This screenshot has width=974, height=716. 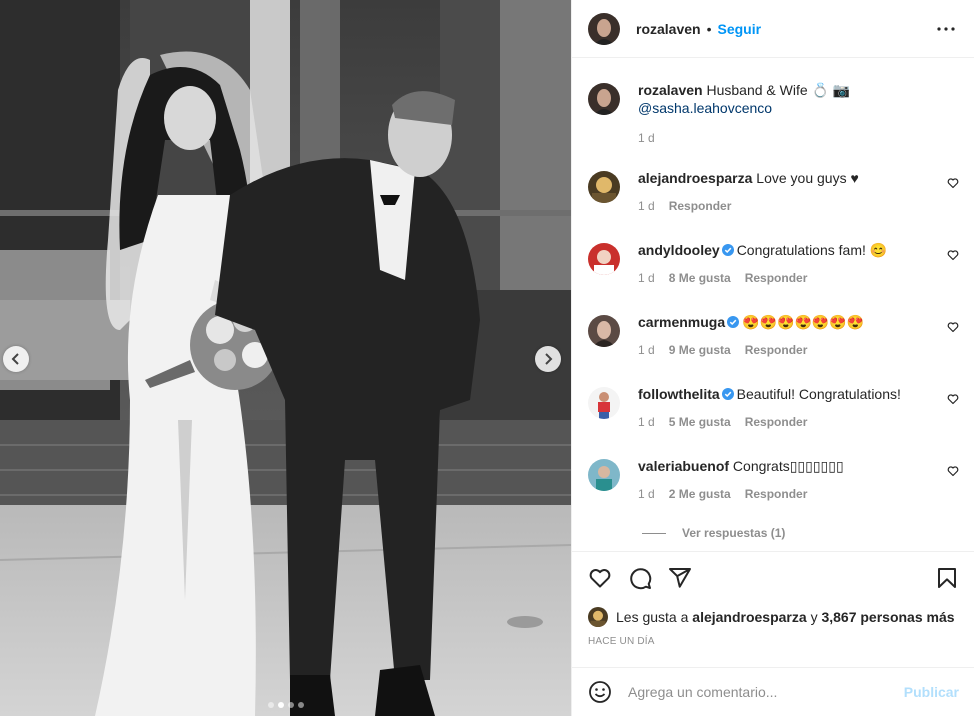 What do you see at coordinates (947, 578) in the screenshot?
I see `bookmark-icon` at bounding box center [947, 578].